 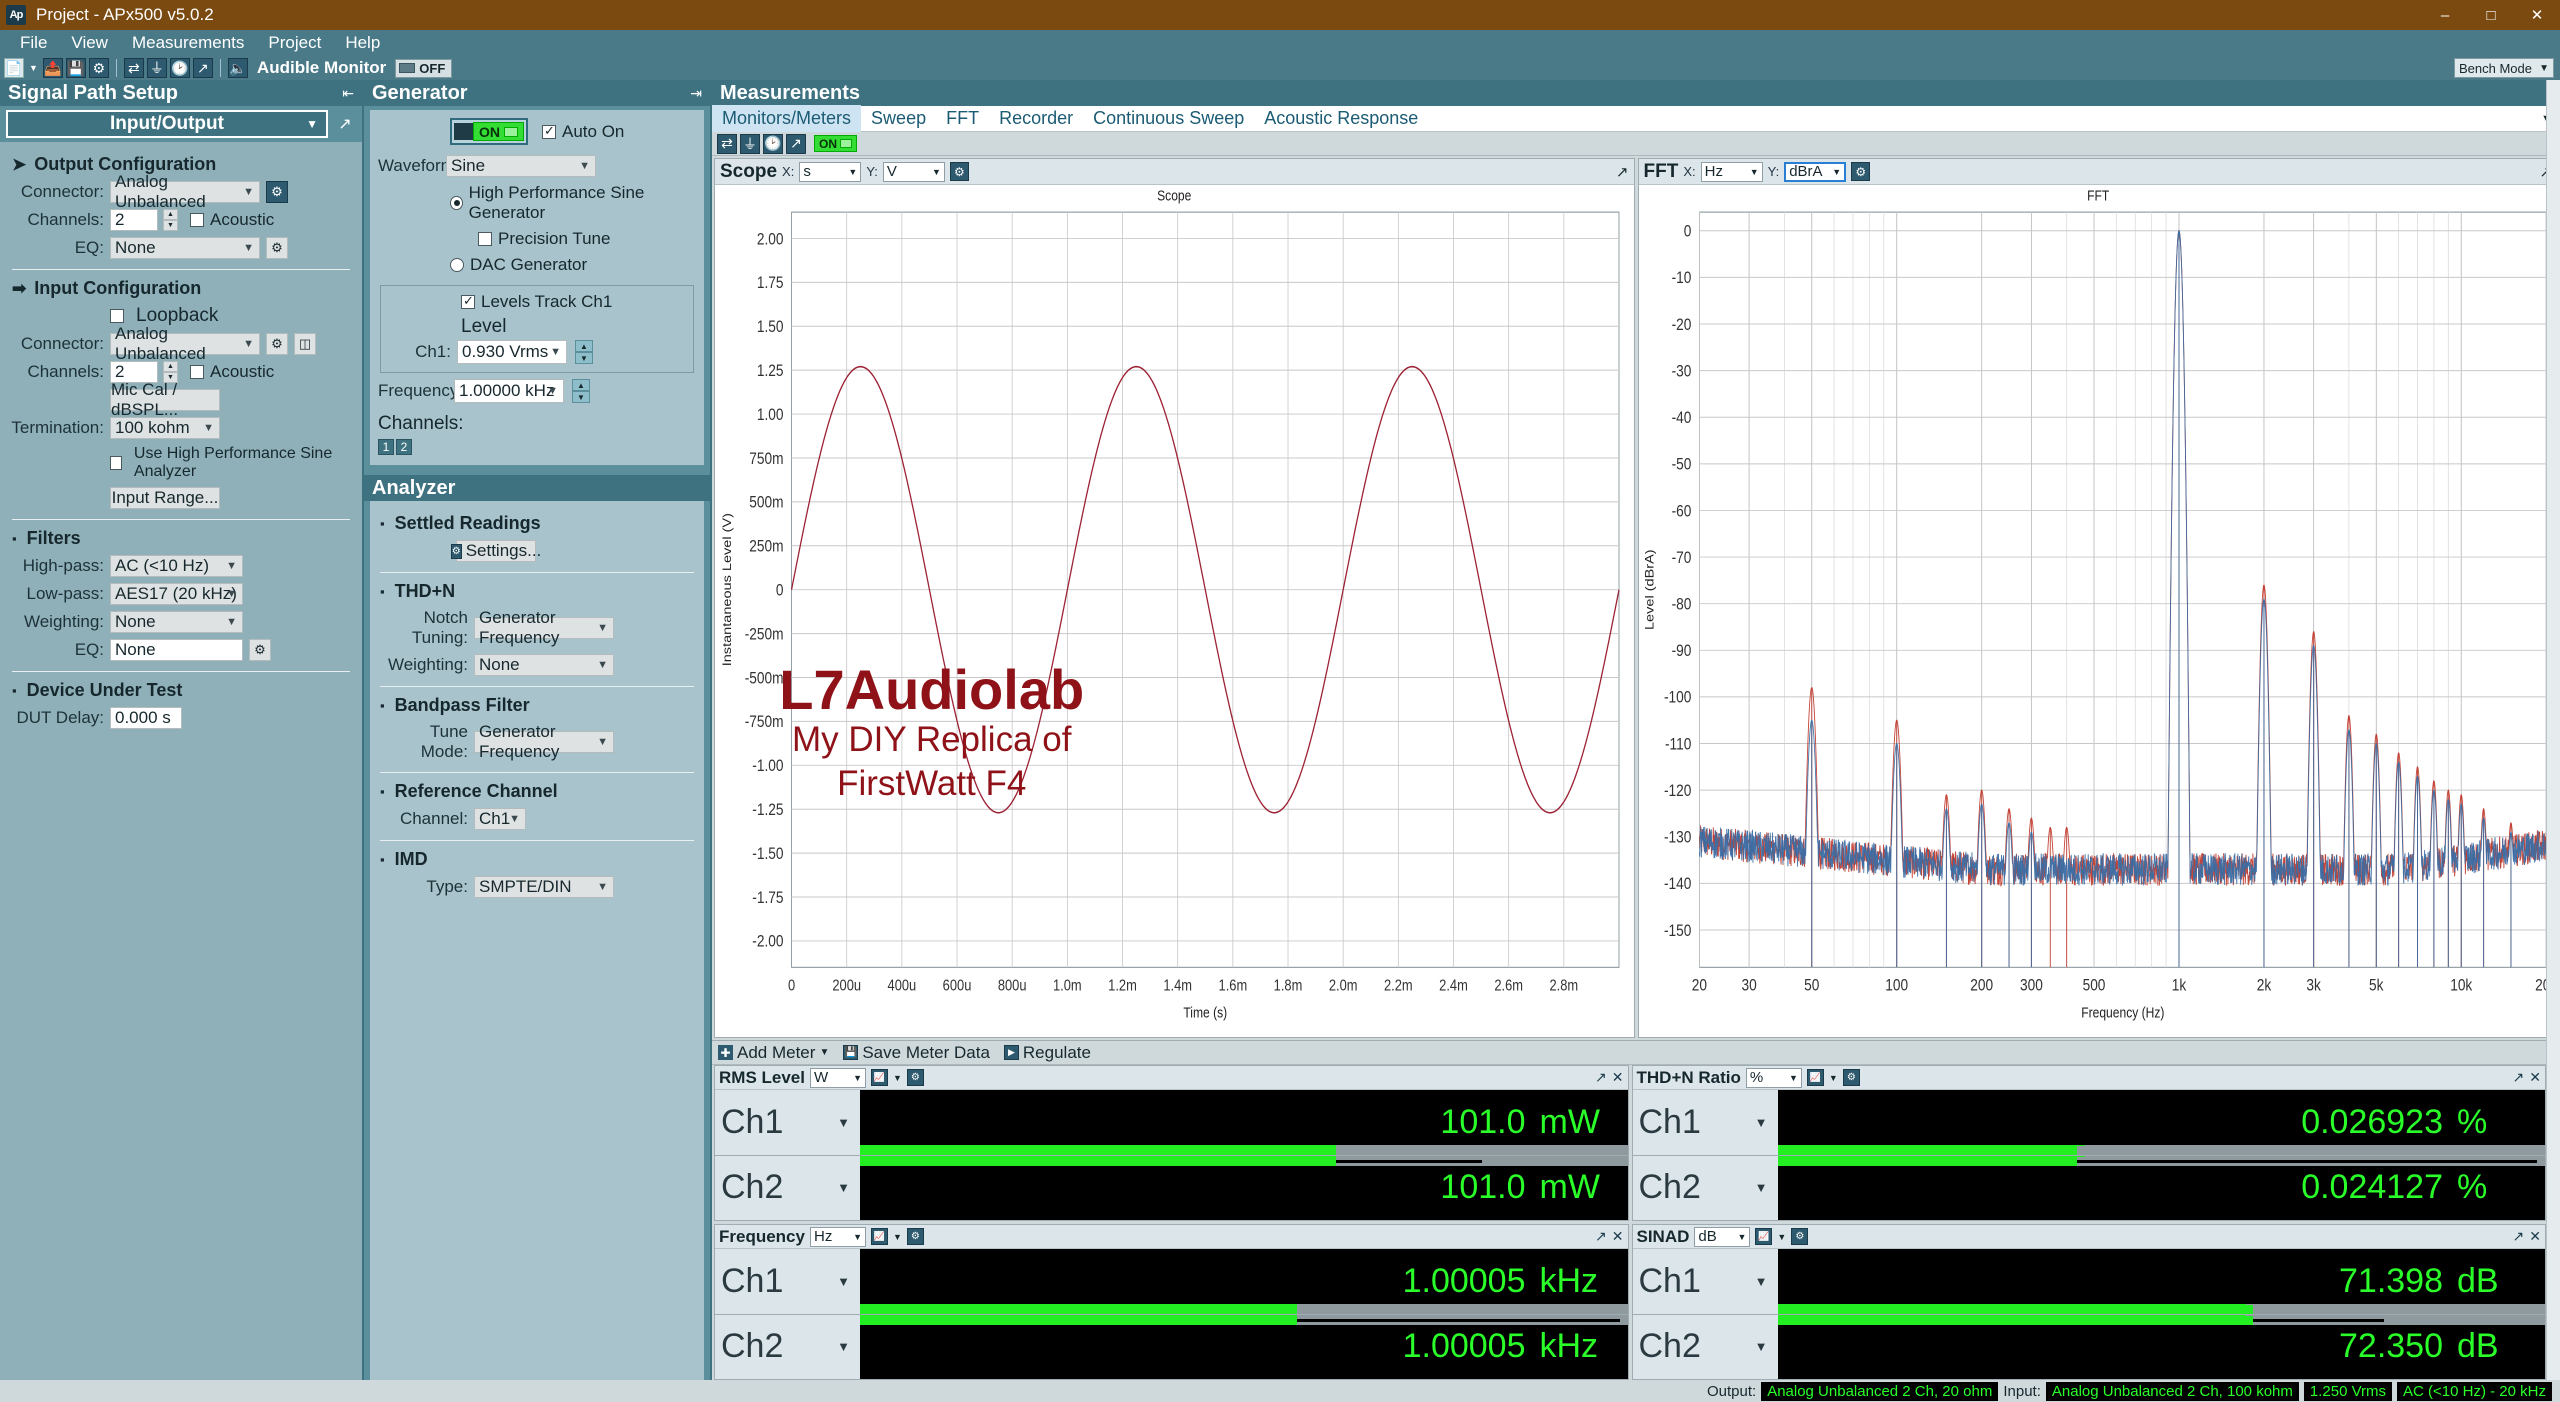 What do you see at coordinates (898, 118) in the screenshot?
I see `tab-sweep: Sweep` at bounding box center [898, 118].